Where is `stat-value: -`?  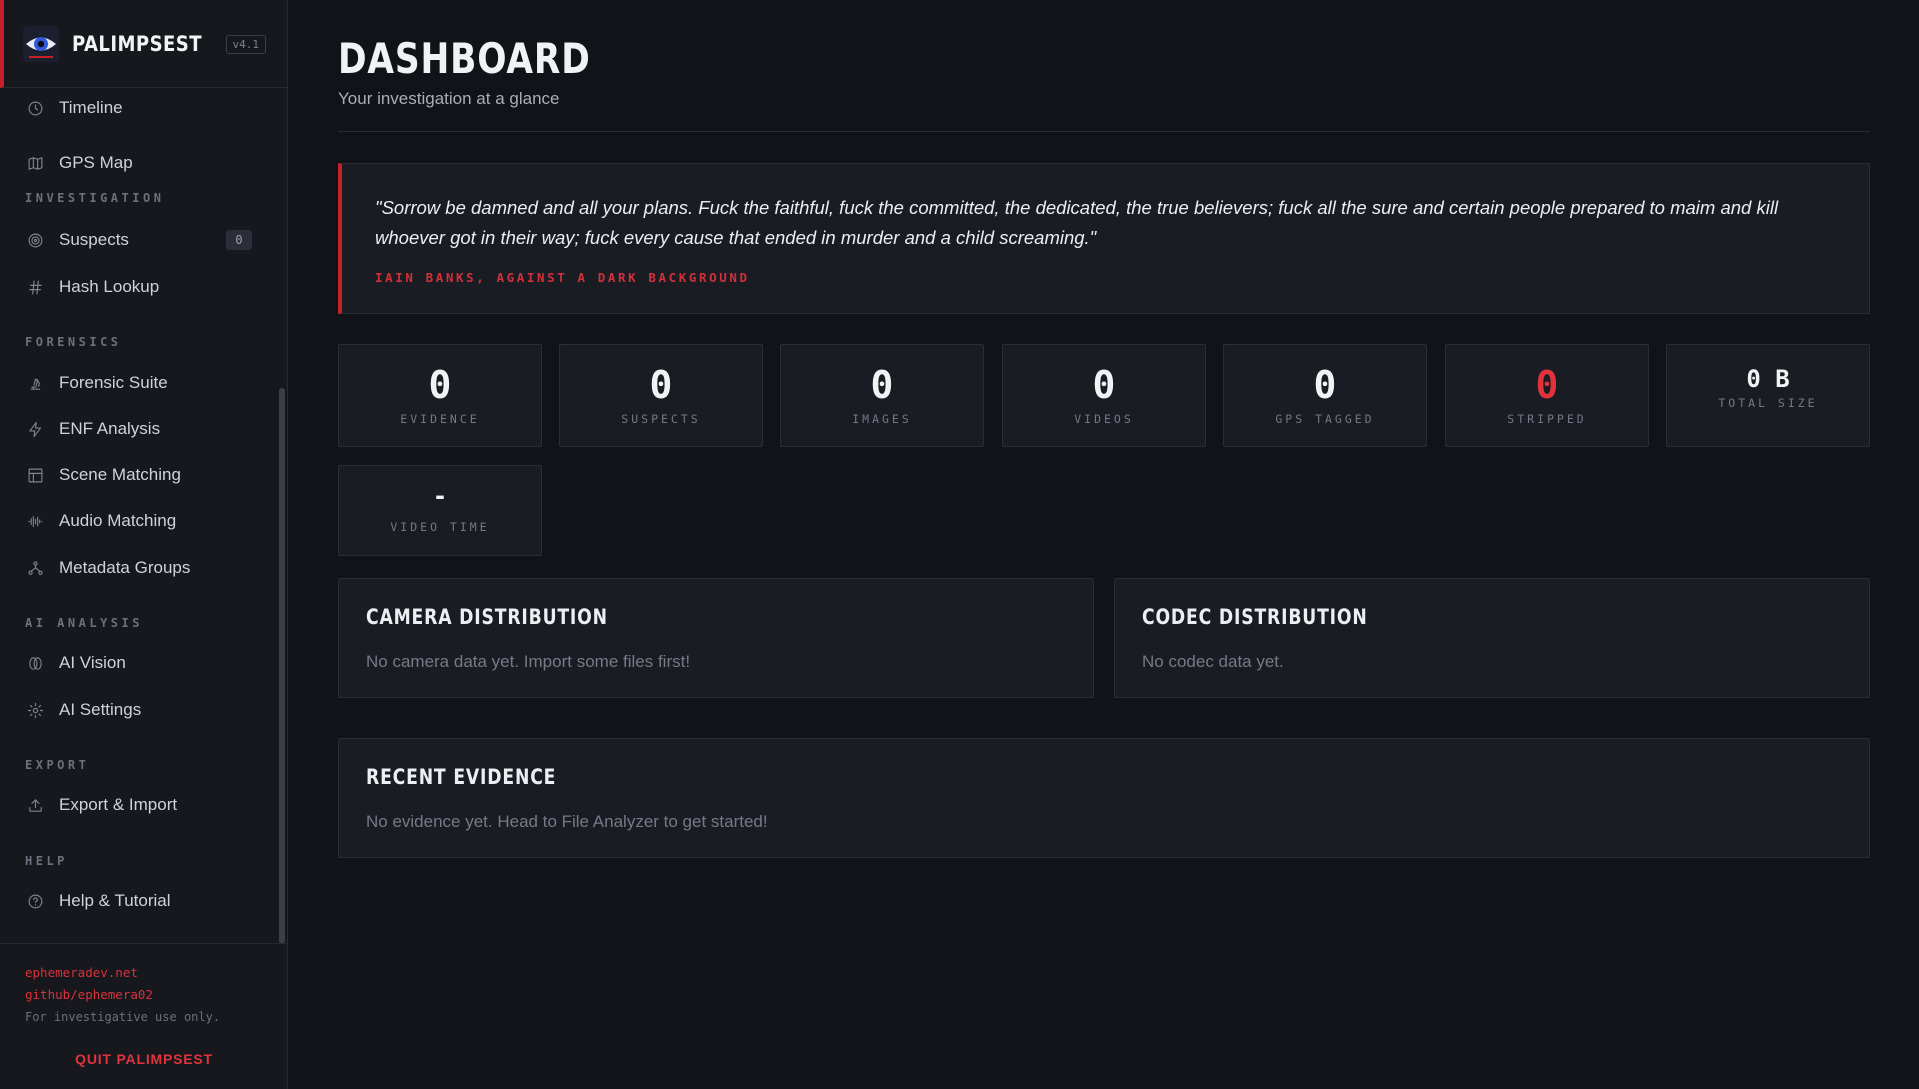 stat-value: - is located at coordinates (440, 496).